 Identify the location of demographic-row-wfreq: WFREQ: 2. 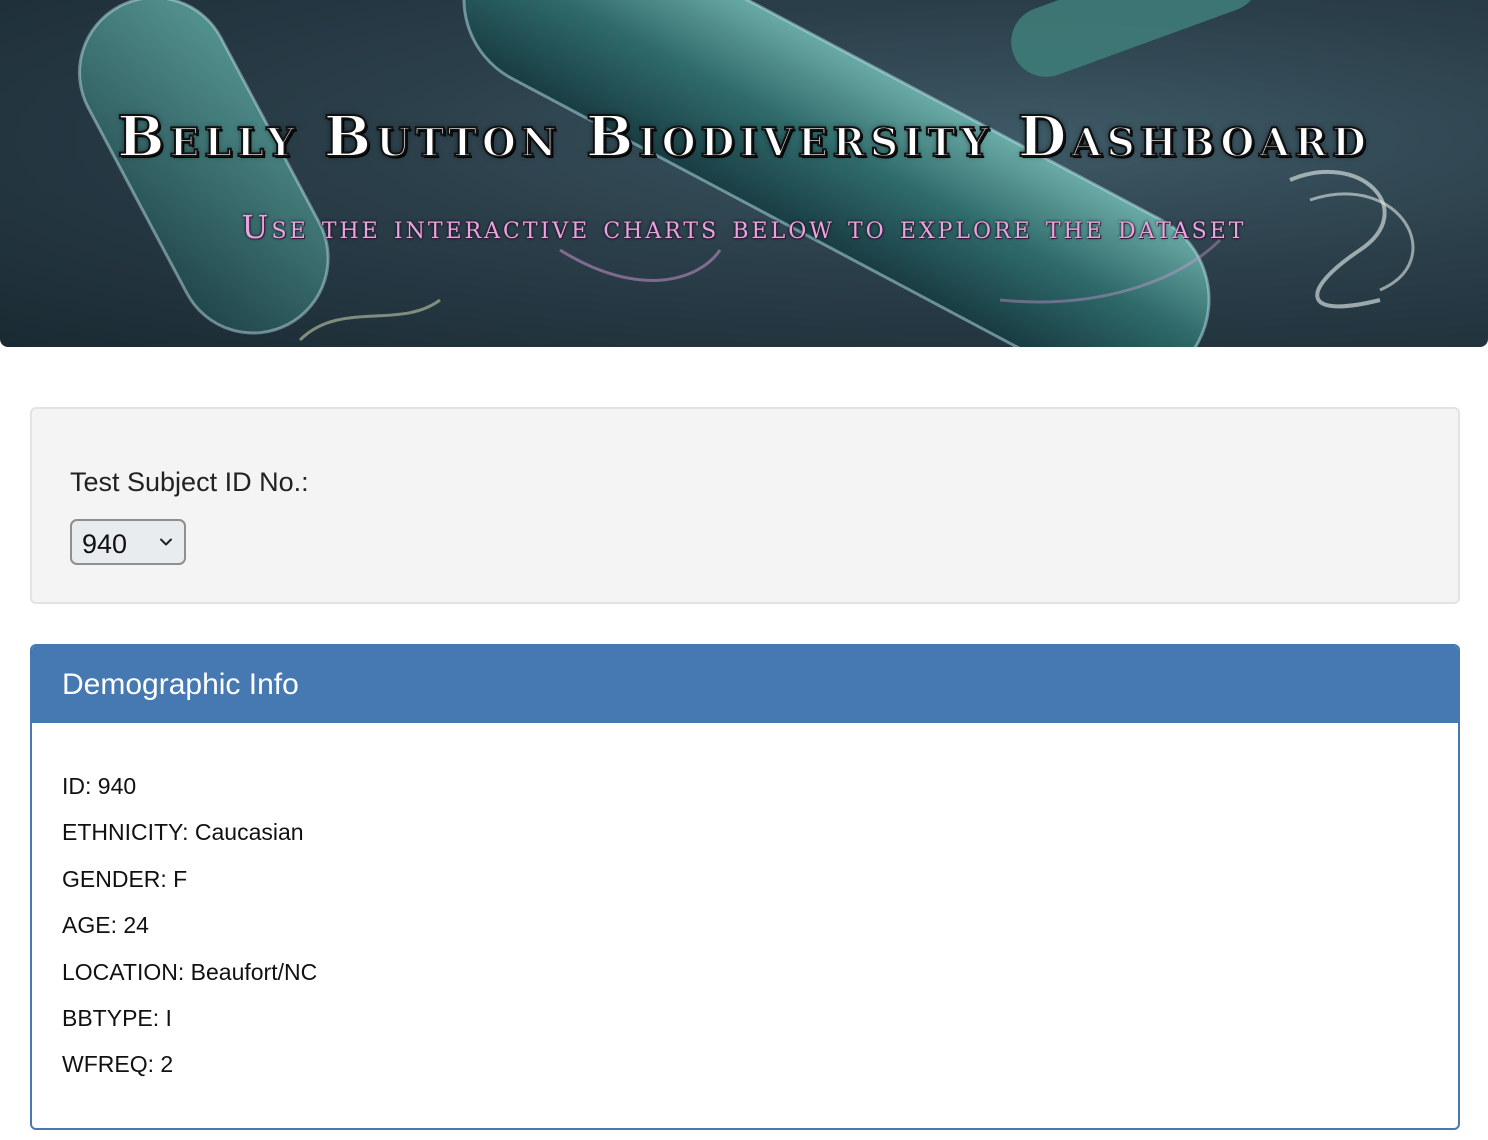
(118, 1064).